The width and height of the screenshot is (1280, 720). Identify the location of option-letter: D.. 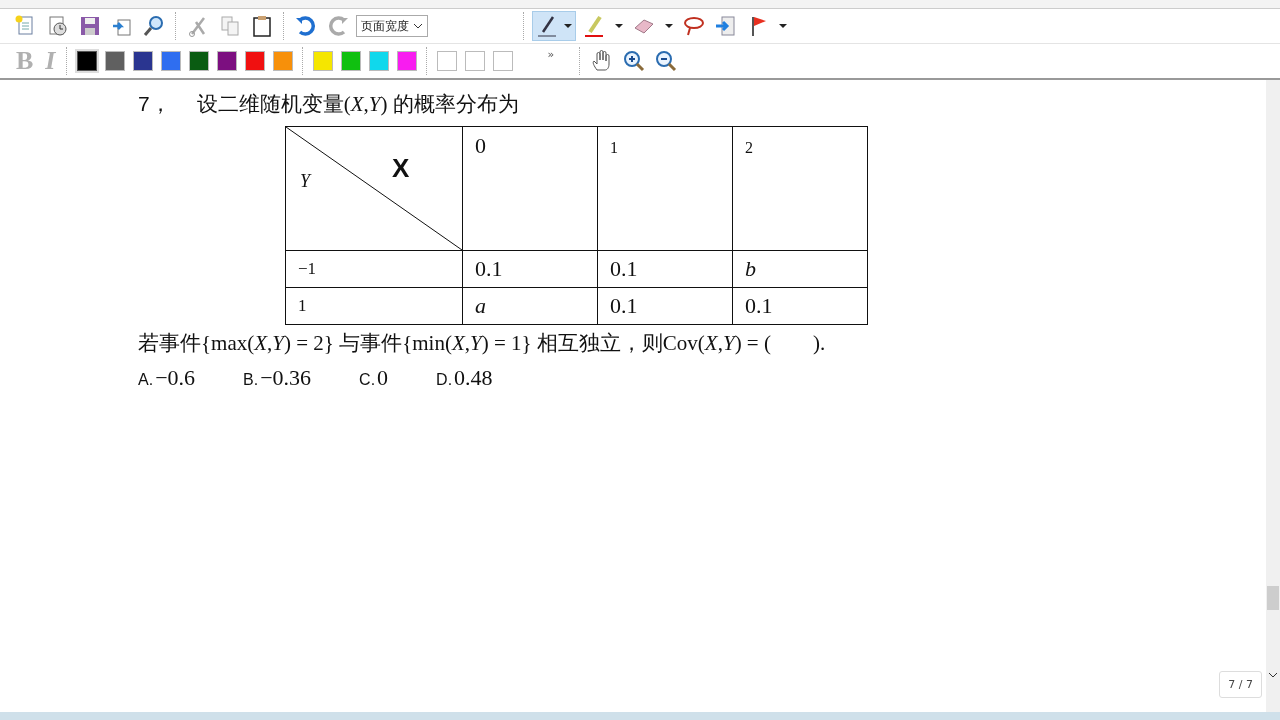
(444, 379).